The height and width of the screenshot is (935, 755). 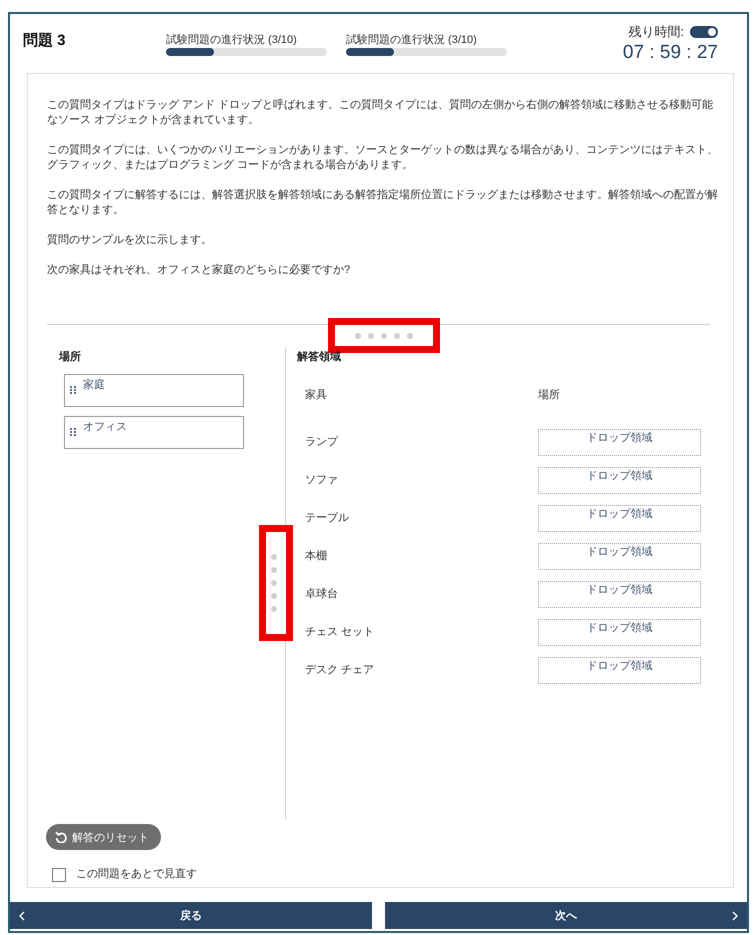 I want to click on furniture-label: 本棚, so click(x=316, y=556).